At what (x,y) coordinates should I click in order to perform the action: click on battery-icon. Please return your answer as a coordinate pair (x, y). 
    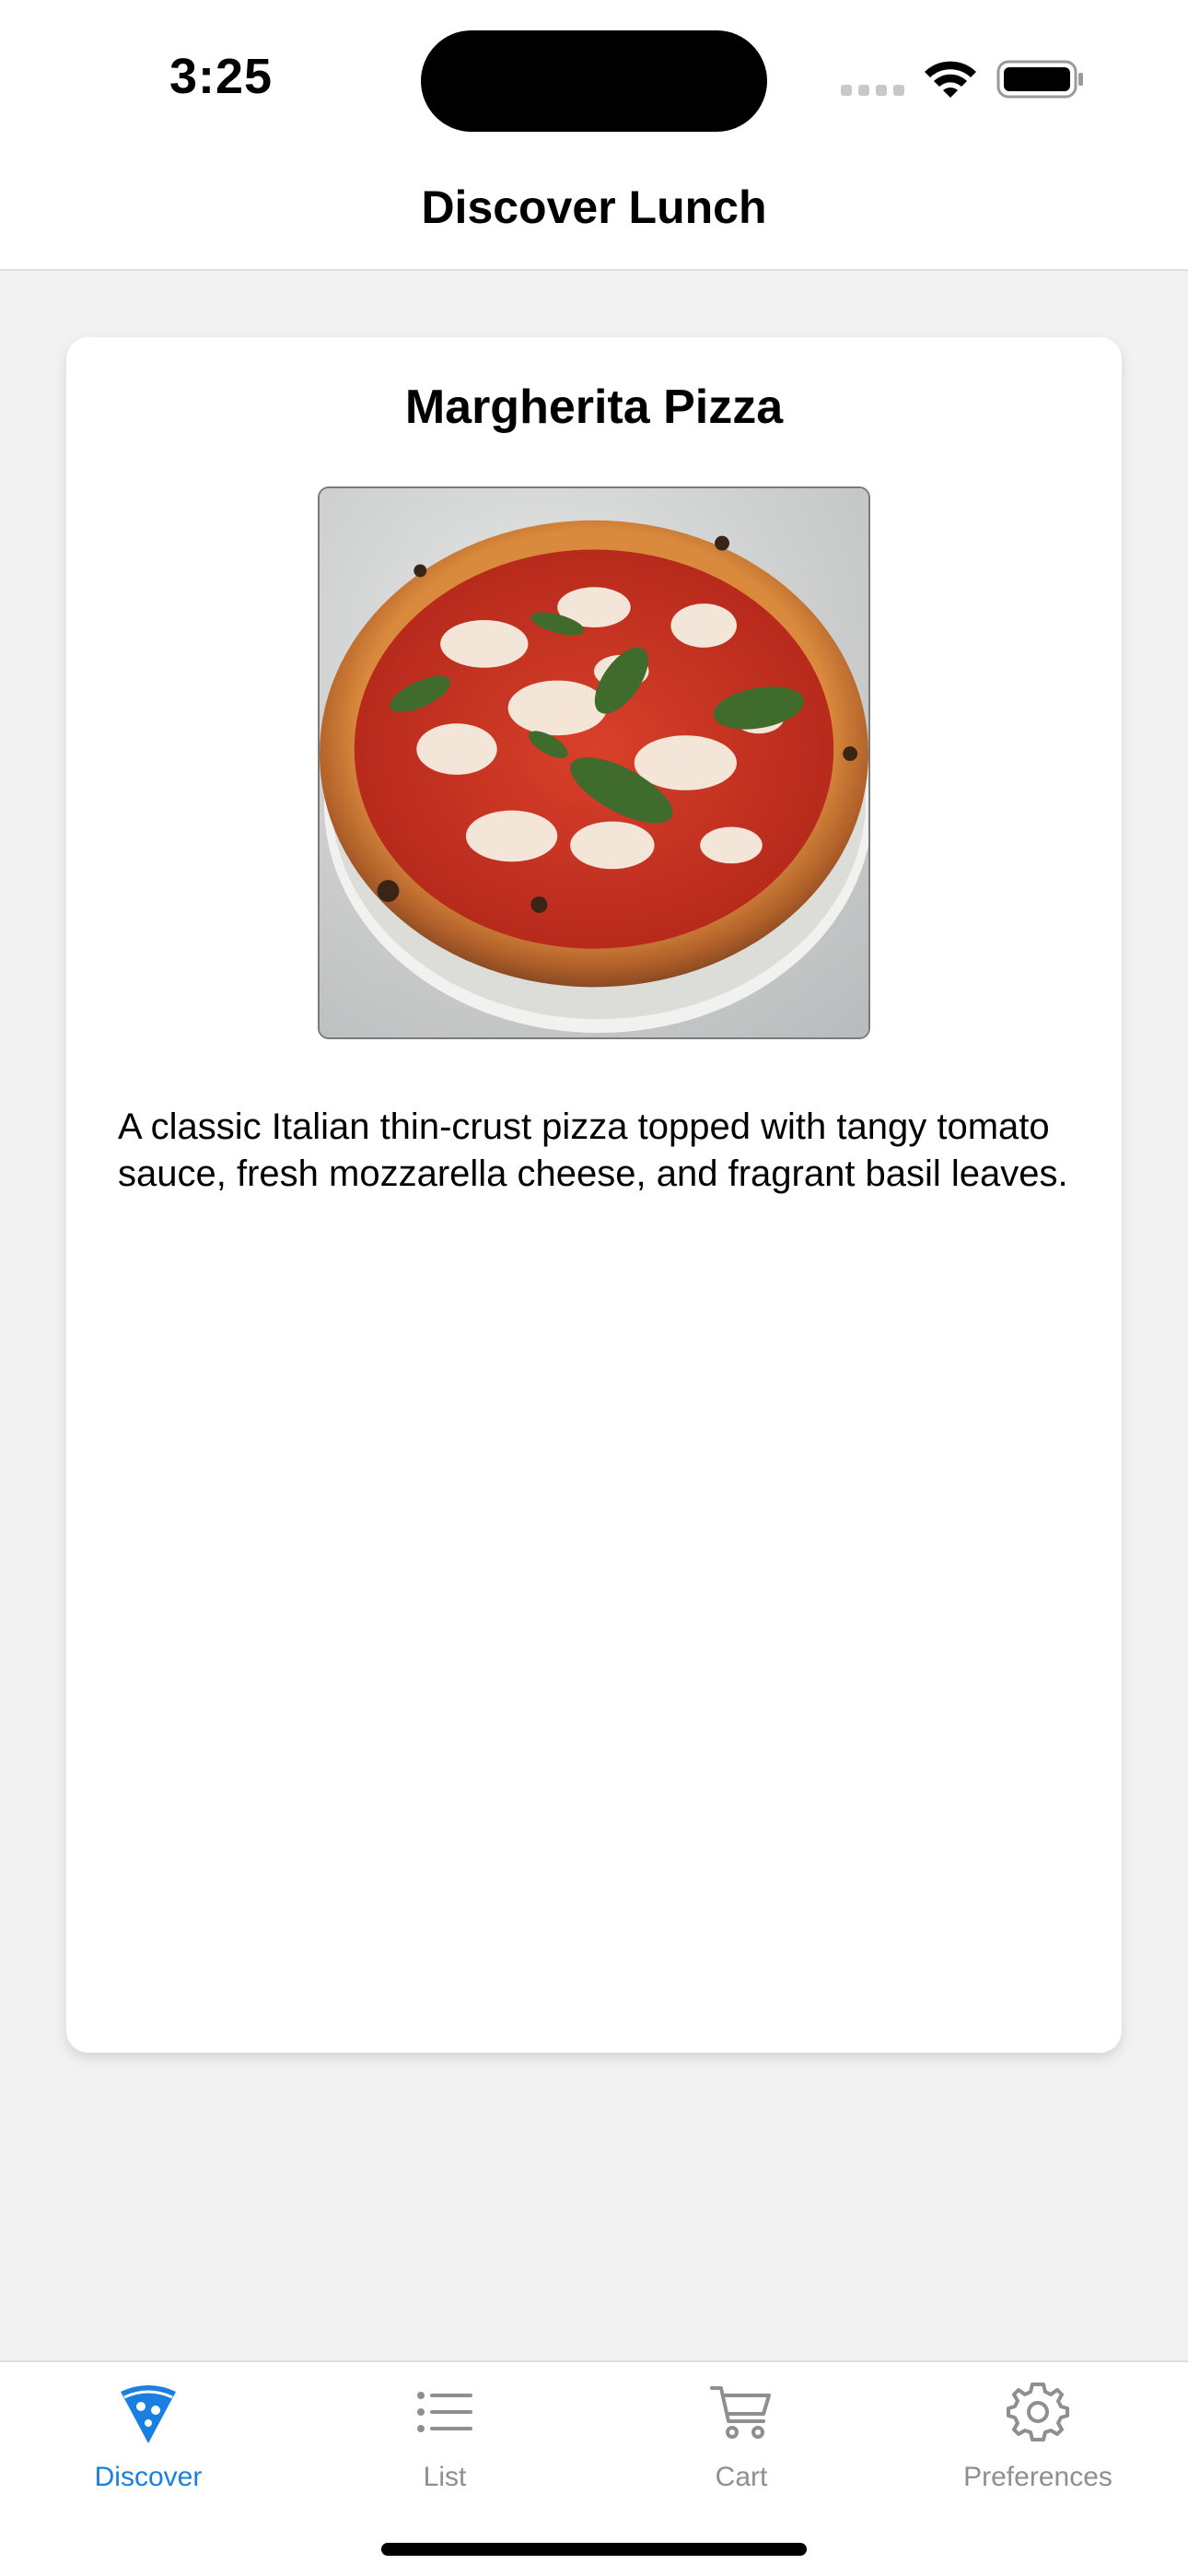
    Looking at the image, I should click on (1039, 79).